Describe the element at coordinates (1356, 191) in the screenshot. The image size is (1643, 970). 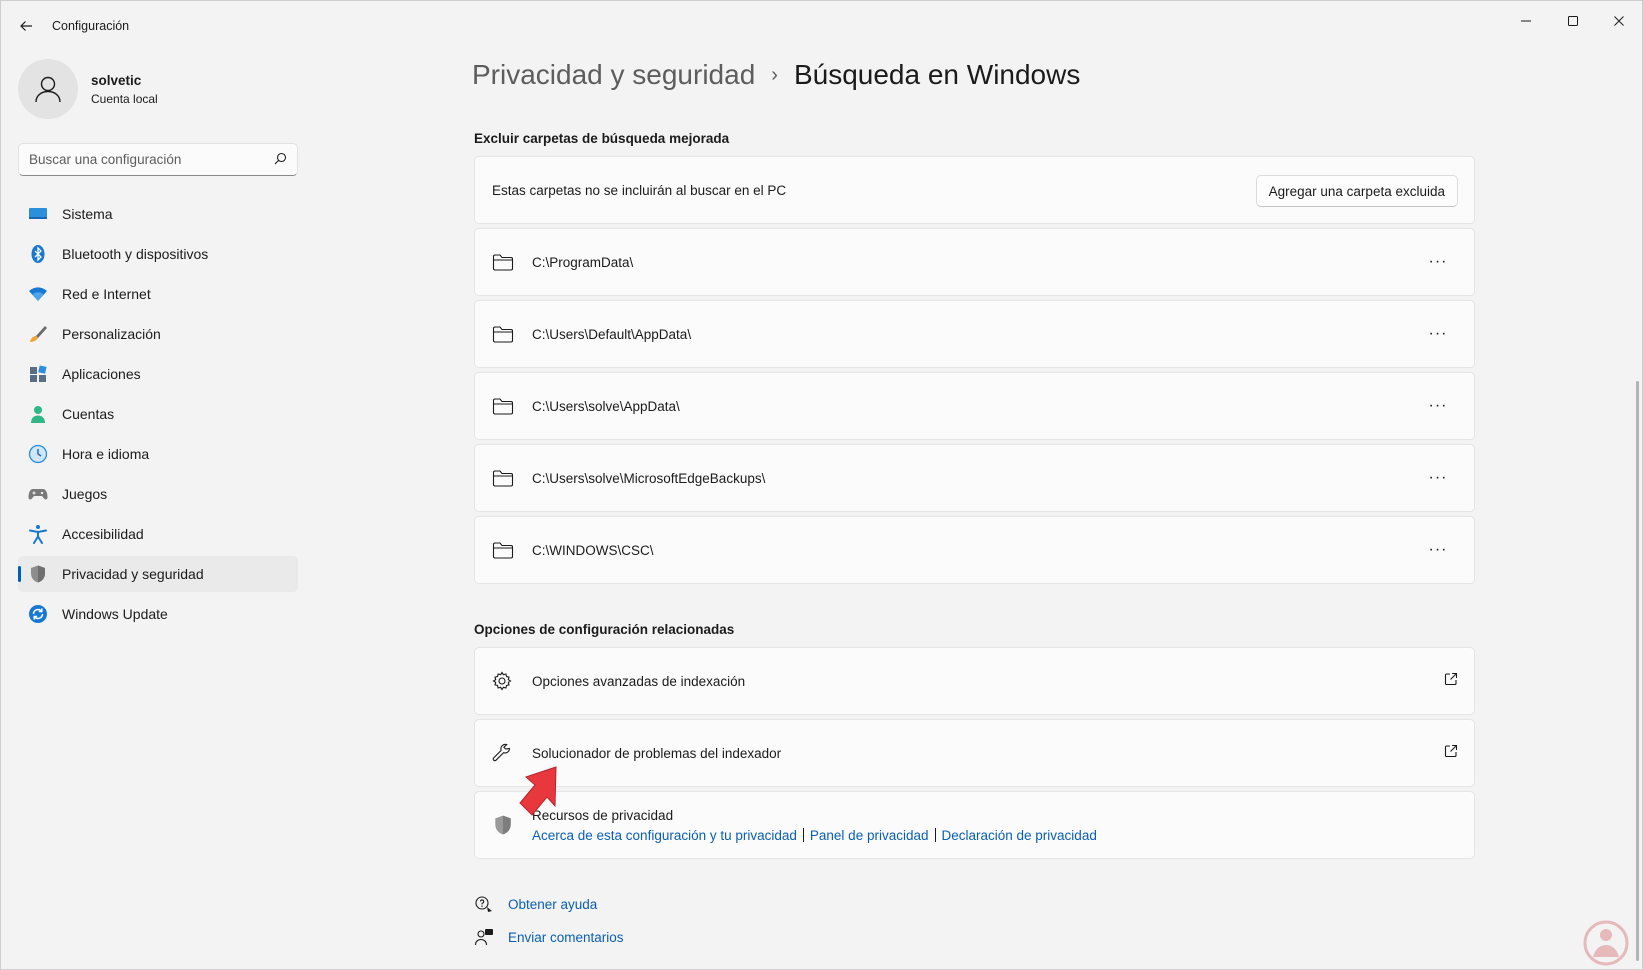
I see `add-excluded-folder-button: Agregar una carpeta excluida` at that location.